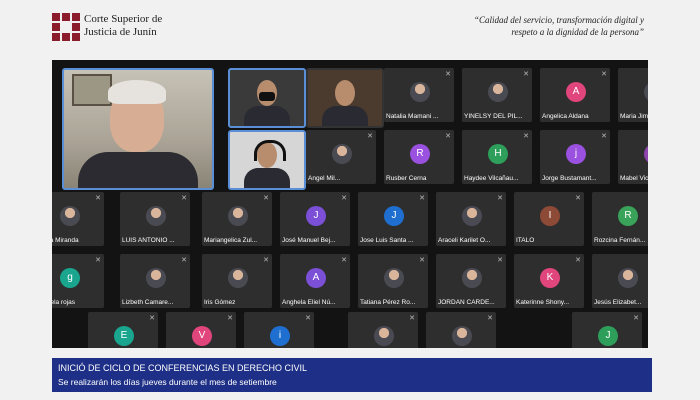 Image resolution: width=700 pixels, height=400 pixels. Describe the element at coordinates (138, 129) in the screenshot. I see `active-speaker-video` at that location.